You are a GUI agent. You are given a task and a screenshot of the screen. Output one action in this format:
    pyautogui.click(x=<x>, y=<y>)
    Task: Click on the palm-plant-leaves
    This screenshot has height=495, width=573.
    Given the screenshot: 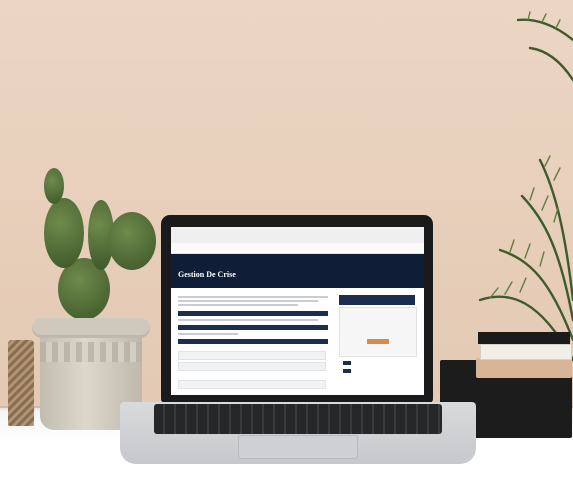 What is the action you would take?
    pyautogui.click(x=525, y=186)
    